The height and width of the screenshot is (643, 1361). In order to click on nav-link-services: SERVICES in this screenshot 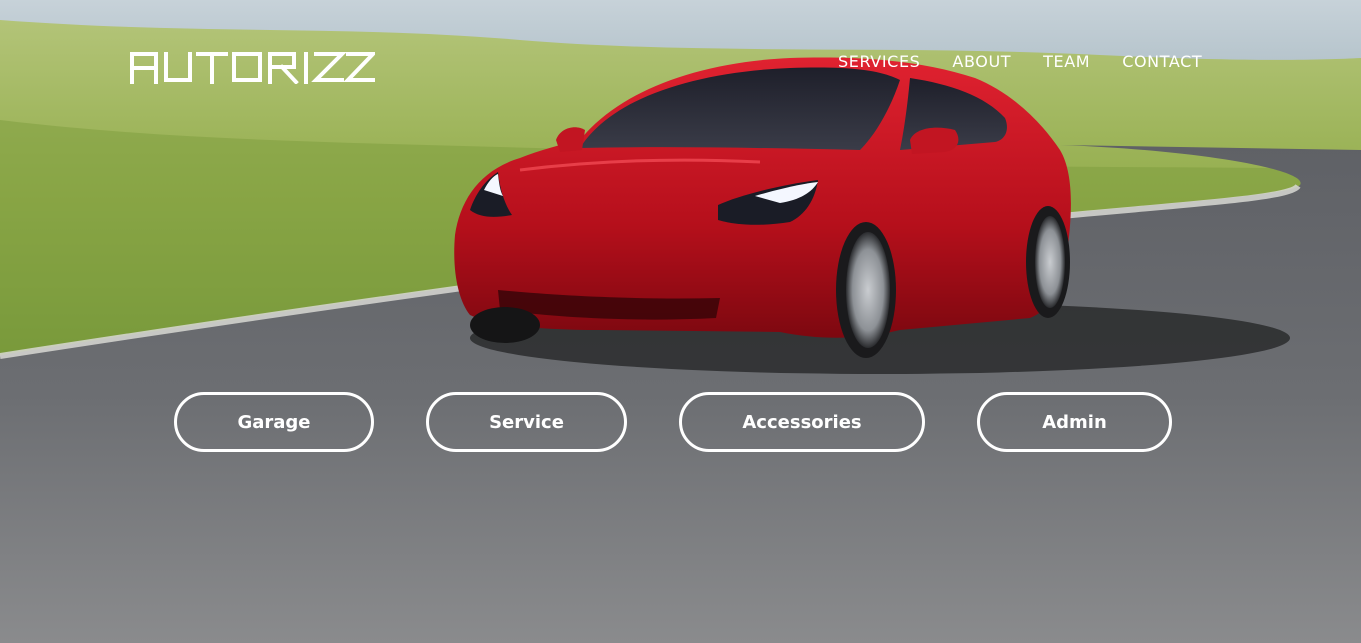, I will do `click(879, 62)`.